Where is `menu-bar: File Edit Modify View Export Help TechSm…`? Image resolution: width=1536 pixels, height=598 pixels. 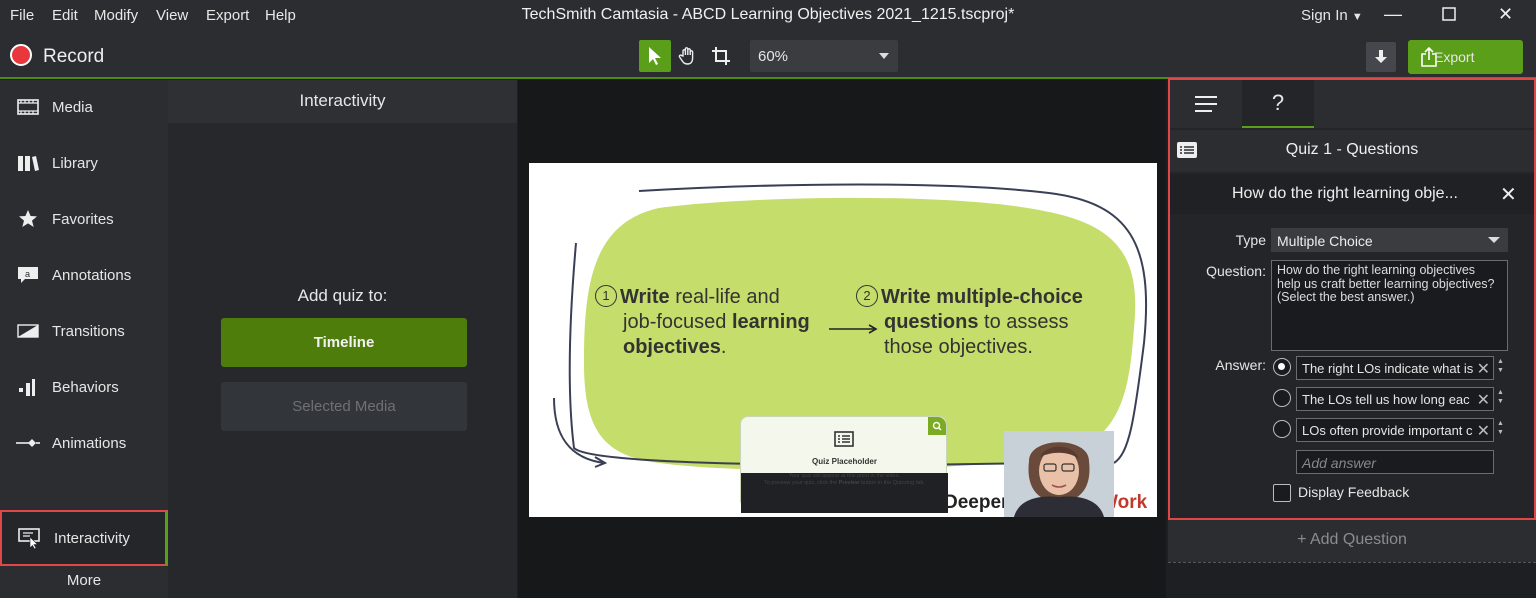
menu-bar: File Edit Modify View Export Help TechSm… is located at coordinates (768, 16).